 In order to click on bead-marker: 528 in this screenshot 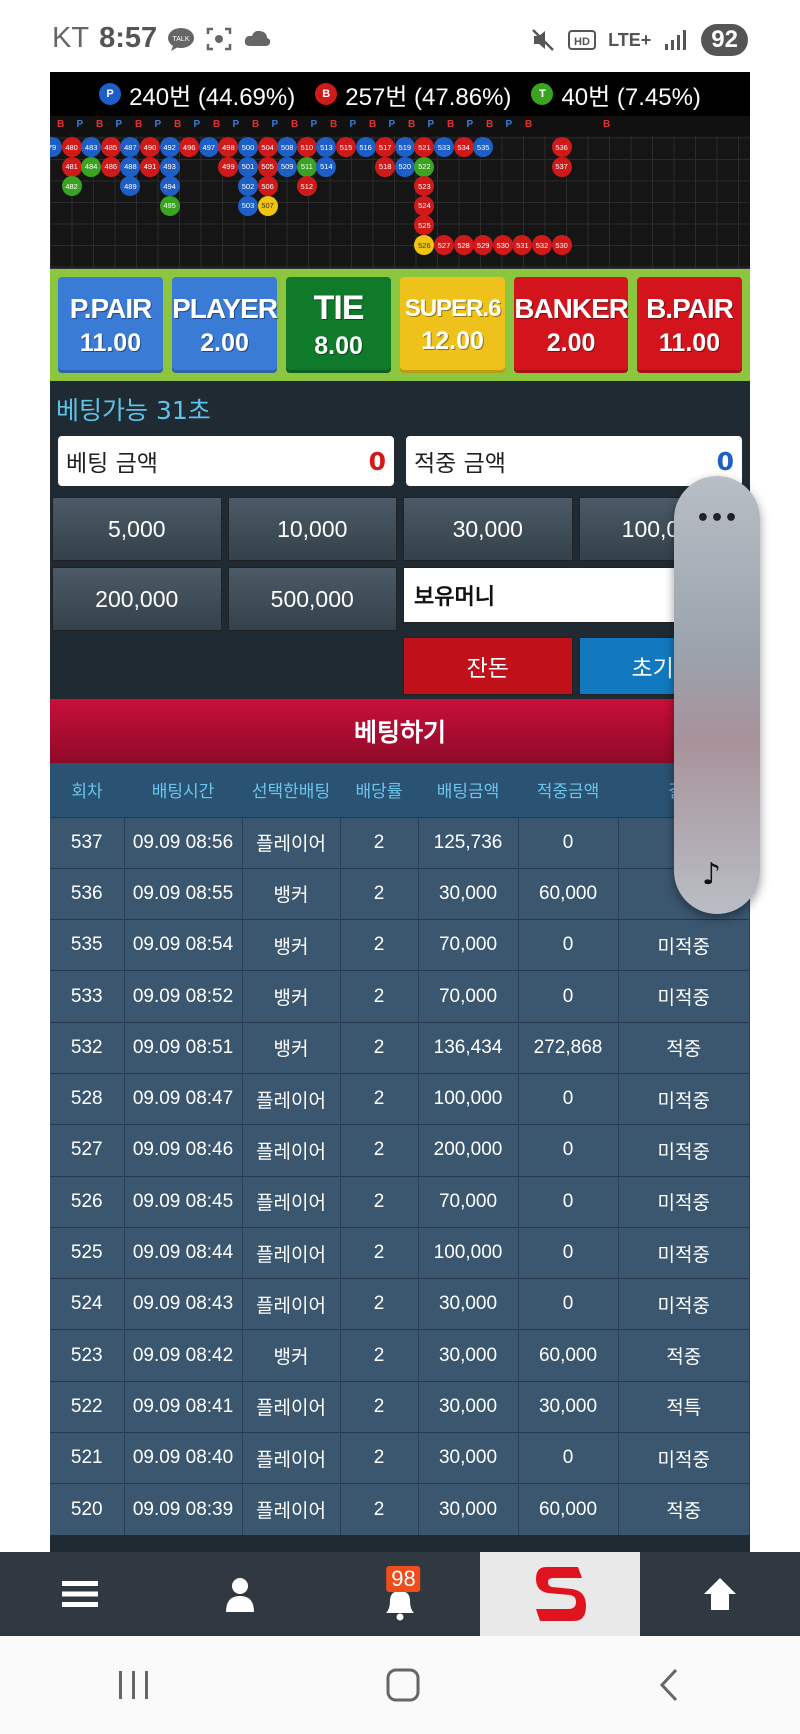, I will do `click(463, 245)`.